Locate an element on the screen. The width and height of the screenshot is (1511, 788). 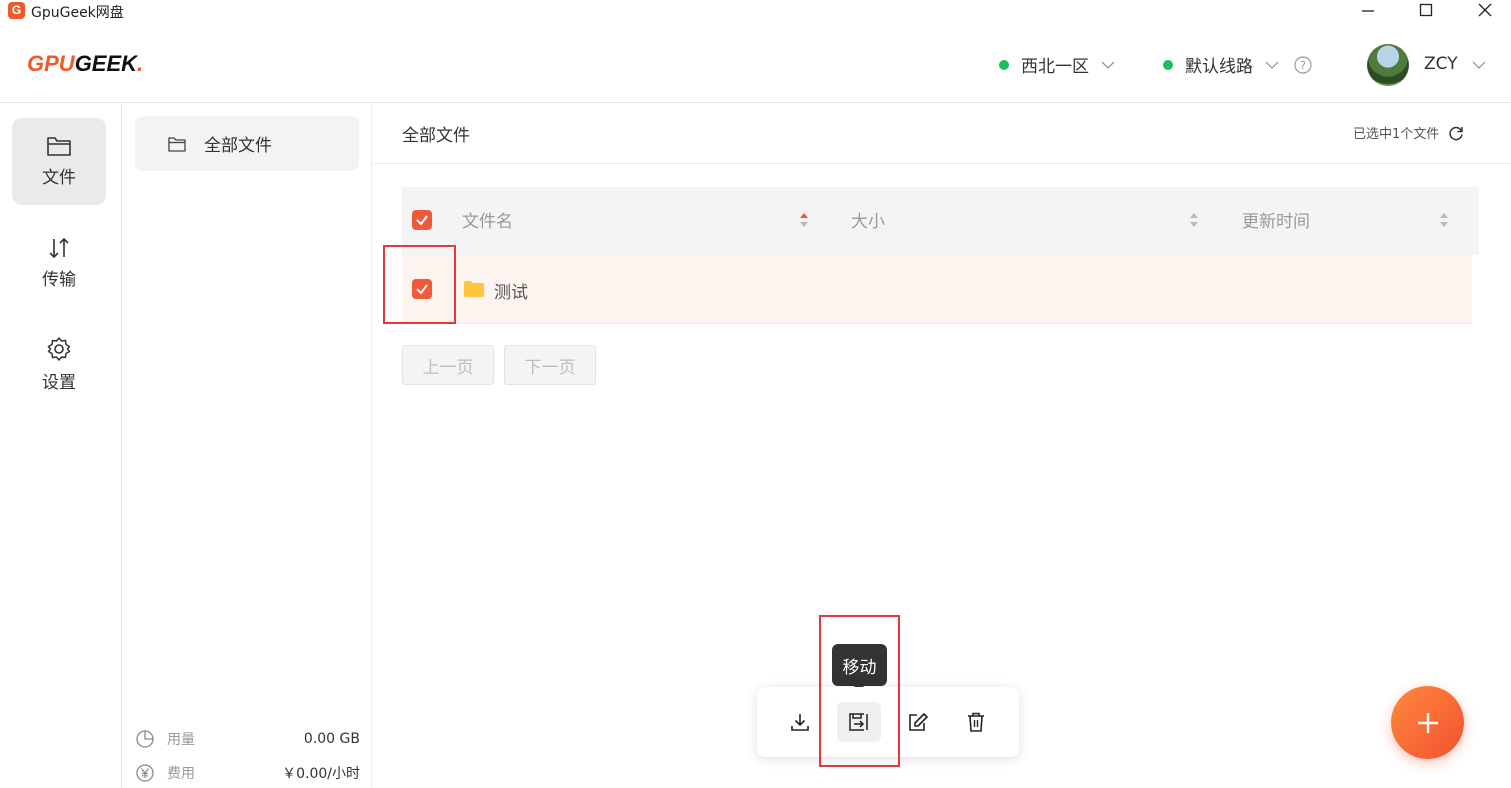
rail-item-transfer: 传输 is located at coordinates (59, 263).